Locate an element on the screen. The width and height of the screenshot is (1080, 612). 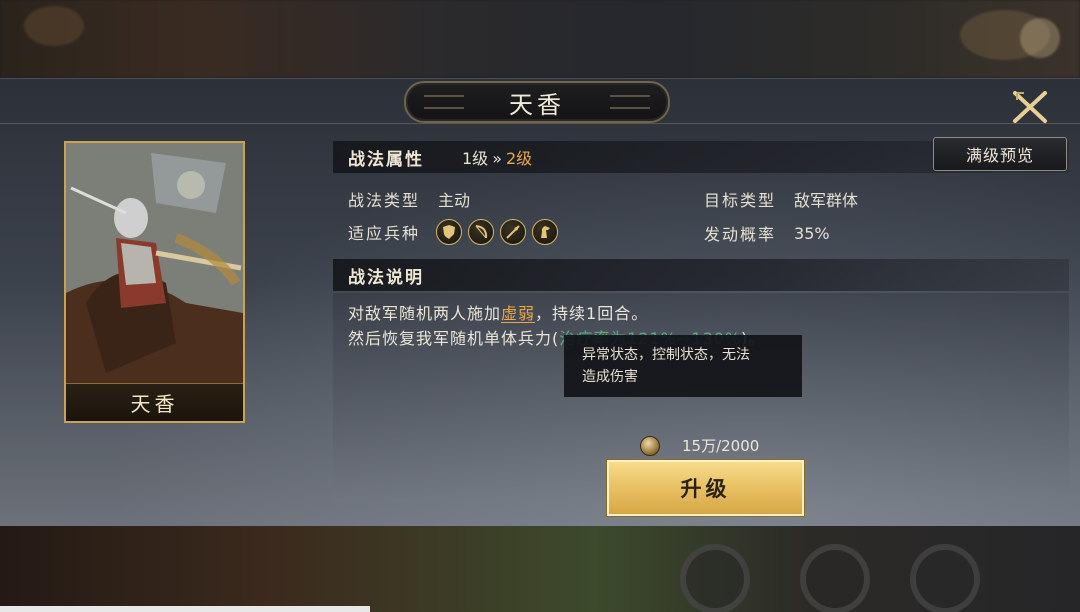
close-button is located at coordinates (1030, 107).